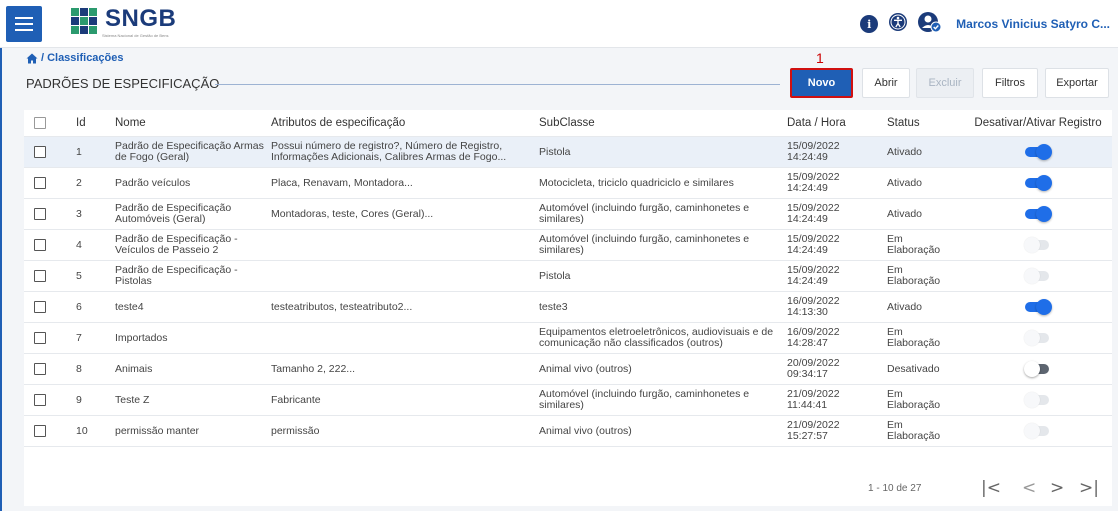  I want to click on exportar-button: Exportar, so click(1077, 83).